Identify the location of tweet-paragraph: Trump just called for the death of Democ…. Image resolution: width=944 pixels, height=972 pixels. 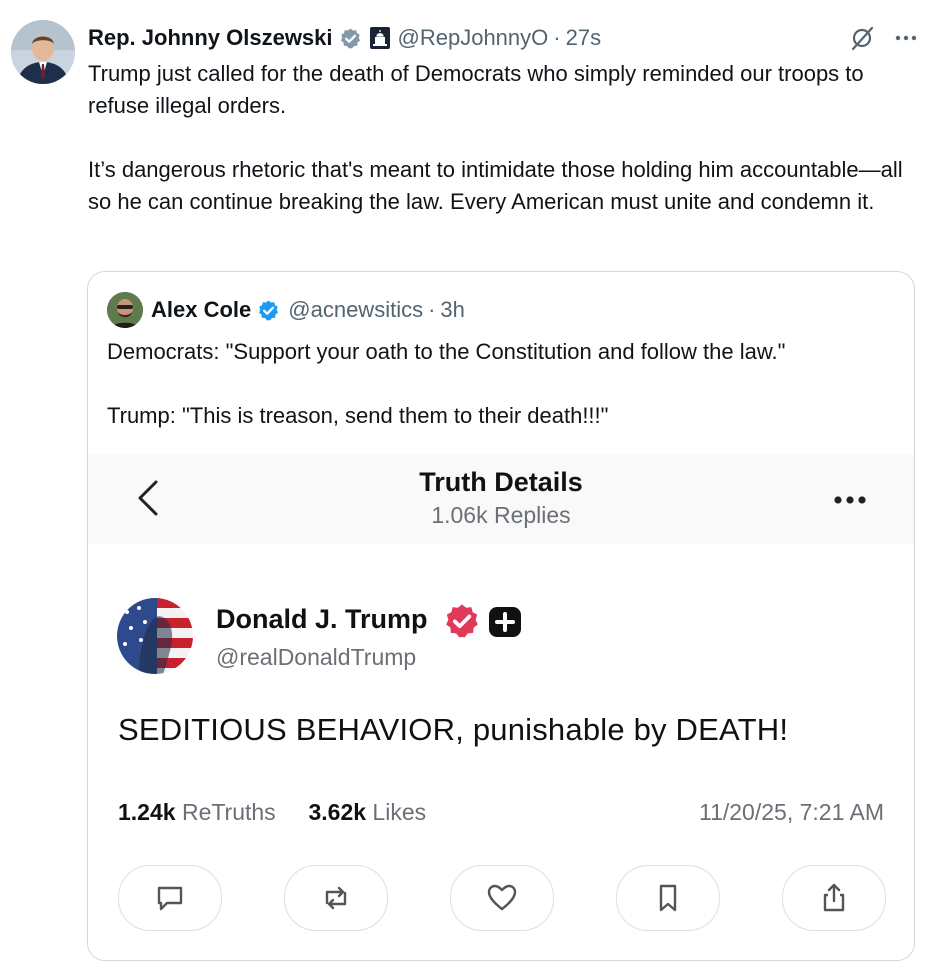
(476, 89).